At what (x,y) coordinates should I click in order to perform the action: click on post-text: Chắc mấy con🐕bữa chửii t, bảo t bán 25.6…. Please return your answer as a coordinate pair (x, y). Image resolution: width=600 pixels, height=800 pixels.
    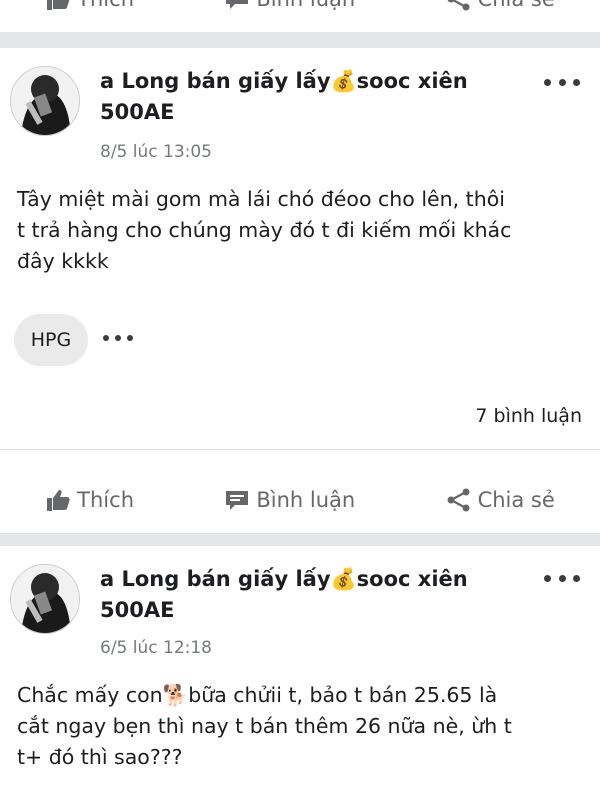
    Looking at the image, I should click on (304, 726).